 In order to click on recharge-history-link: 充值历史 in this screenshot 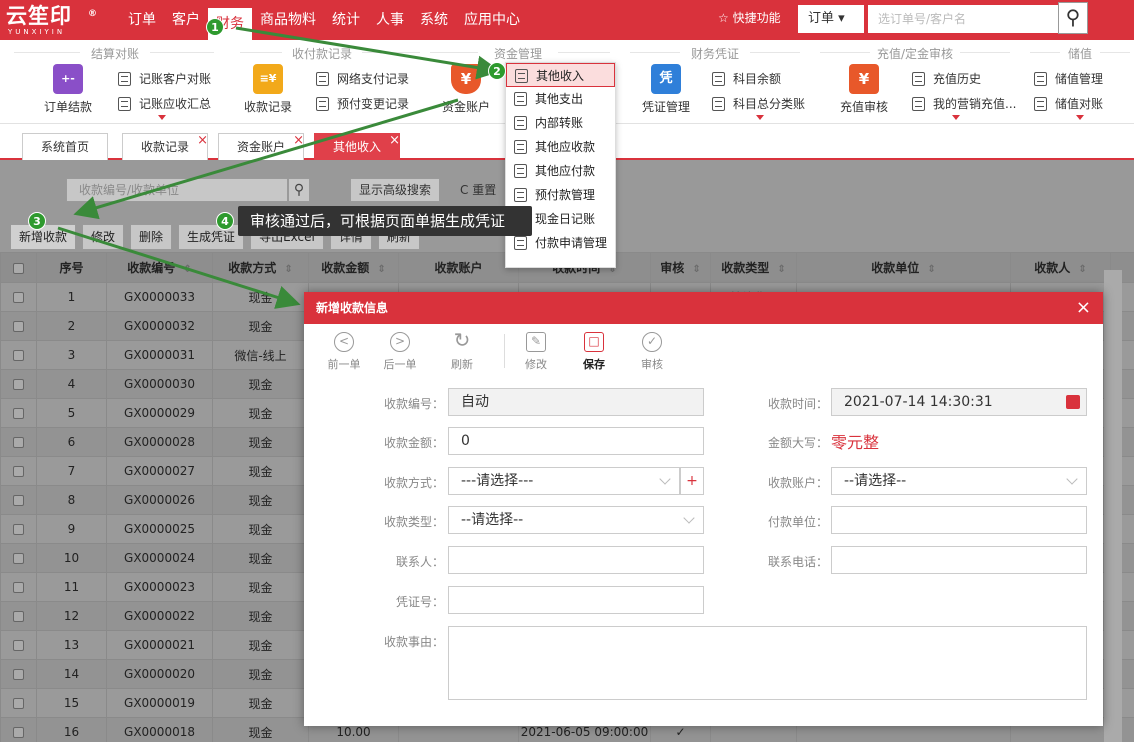, I will do `click(946, 79)`.